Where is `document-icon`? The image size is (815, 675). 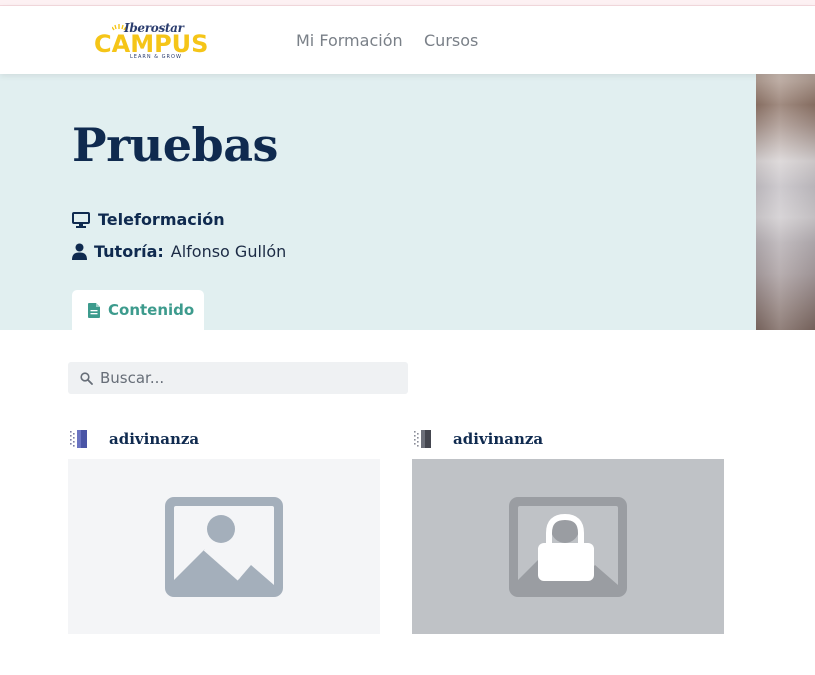 document-icon is located at coordinates (94, 310).